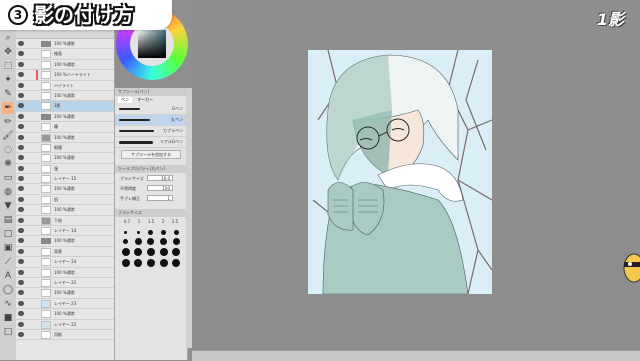  Describe the element at coordinates (8, 80) in the screenshot. I see `magic-wand-tool-icon: ✦` at that location.